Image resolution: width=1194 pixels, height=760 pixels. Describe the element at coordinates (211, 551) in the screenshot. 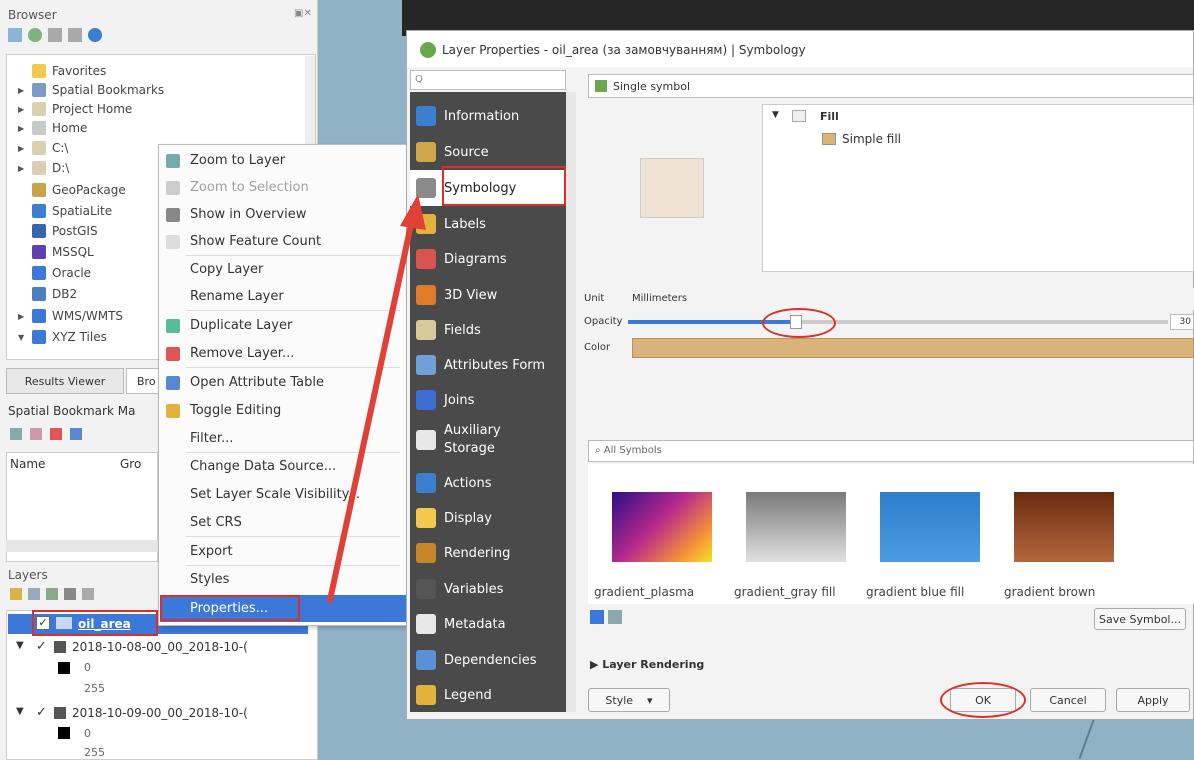

I see `context-menu-label: Export` at that location.